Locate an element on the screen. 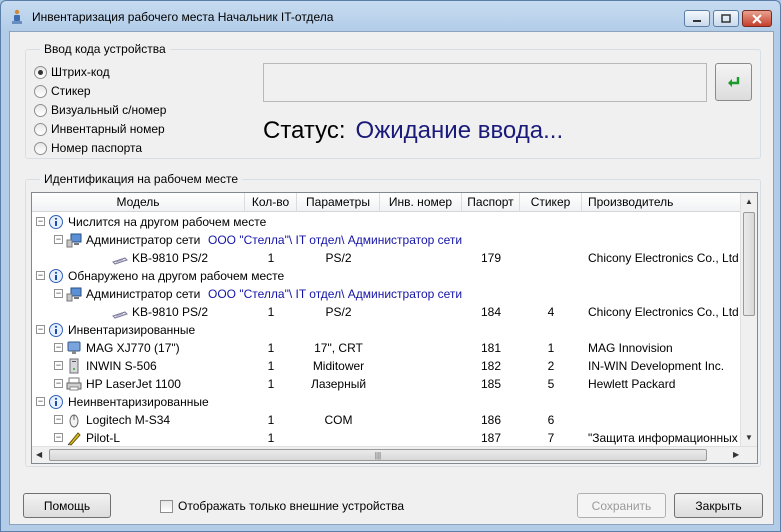 Image resolution: width=781 pixels, height=532 pixels. radio-inventory-number: Инвентарный номер is located at coordinates (99, 129).